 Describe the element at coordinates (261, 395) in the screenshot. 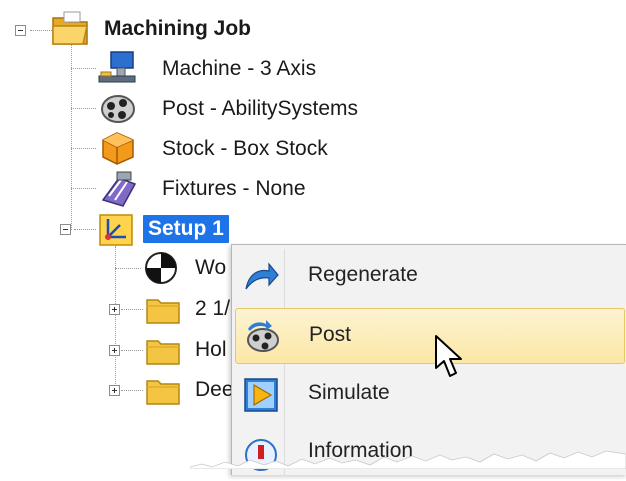

I see `simulate-play-icon` at that location.